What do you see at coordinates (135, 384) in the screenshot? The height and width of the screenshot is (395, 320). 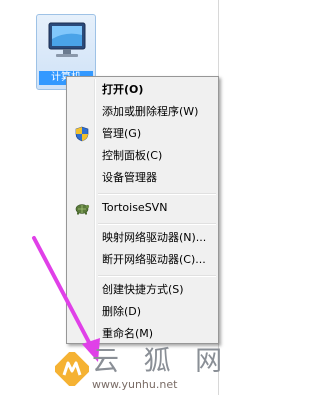 I see `watermark-url: www.yunhu.net` at bounding box center [135, 384].